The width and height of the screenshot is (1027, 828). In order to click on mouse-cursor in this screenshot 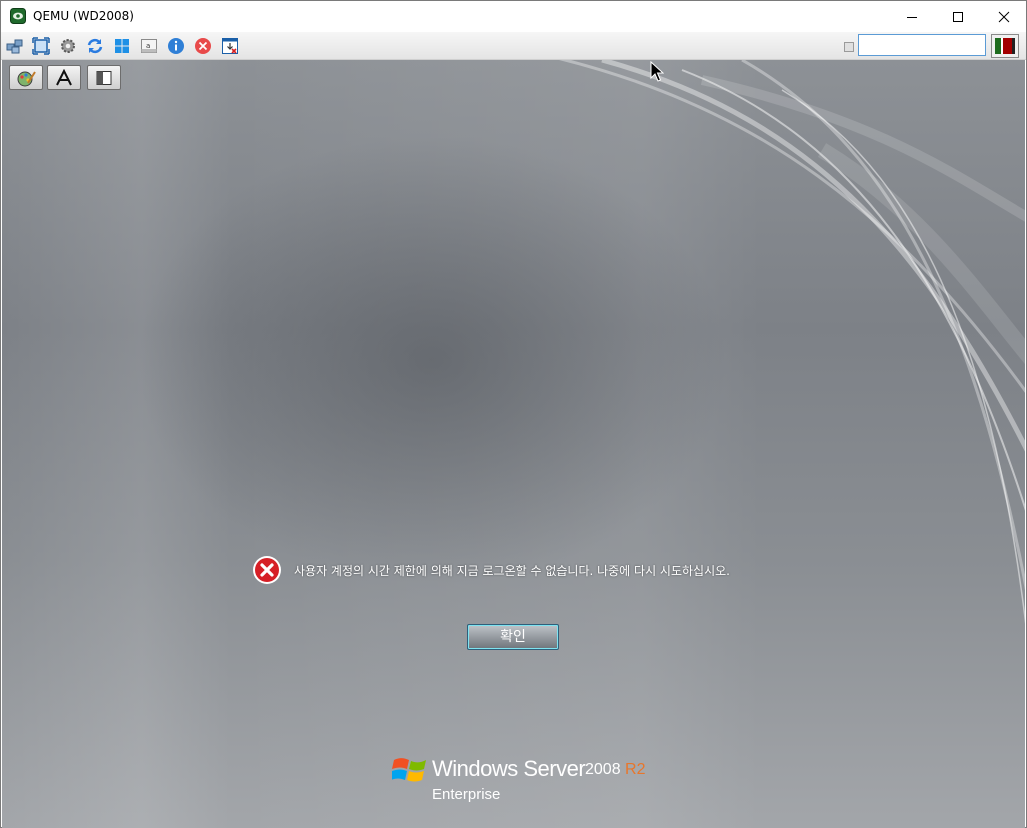, I will do `click(657, 71)`.